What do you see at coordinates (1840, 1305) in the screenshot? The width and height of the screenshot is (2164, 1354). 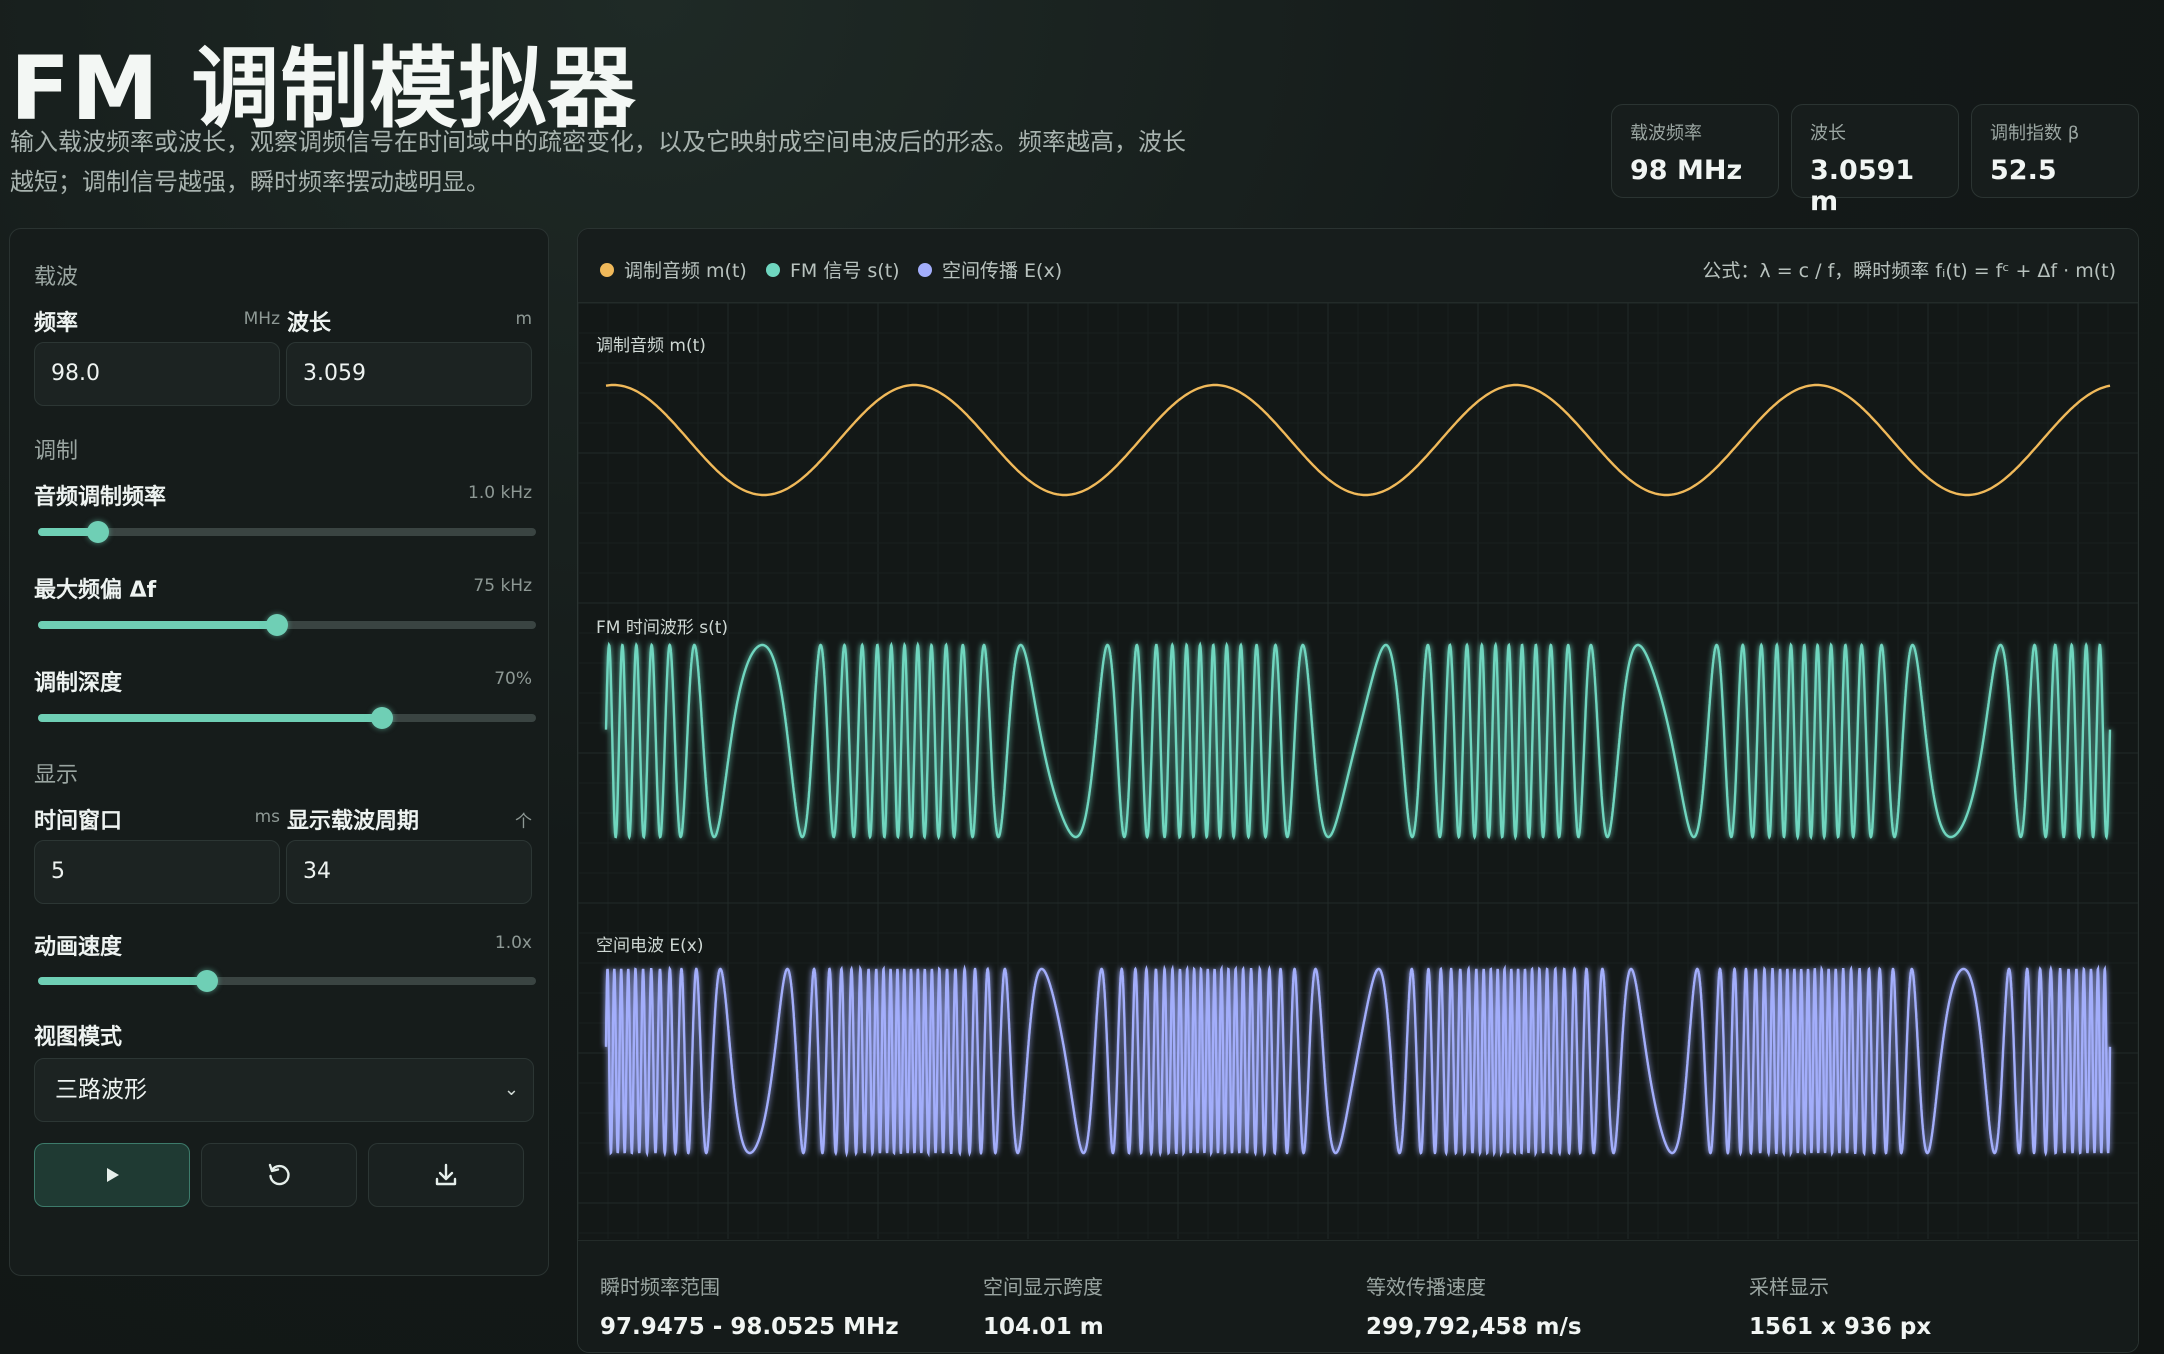 I see `info-sampling: 采样显示 1561 x 936 px` at bounding box center [1840, 1305].